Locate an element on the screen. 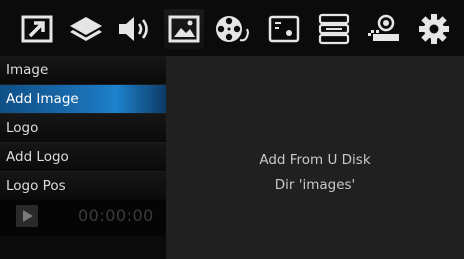 This screenshot has width=464, height=259. menu-item-add-logo: Add Logo is located at coordinates (83, 157).